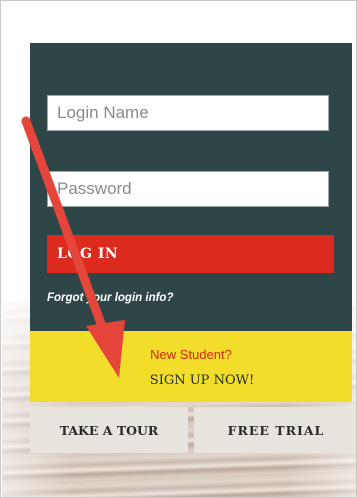 The width and height of the screenshot is (357, 498). Describe the element at coordinates (191, 380) in the screenshot. I see `signup-now-link: SIGN UP NOW!` at that location.